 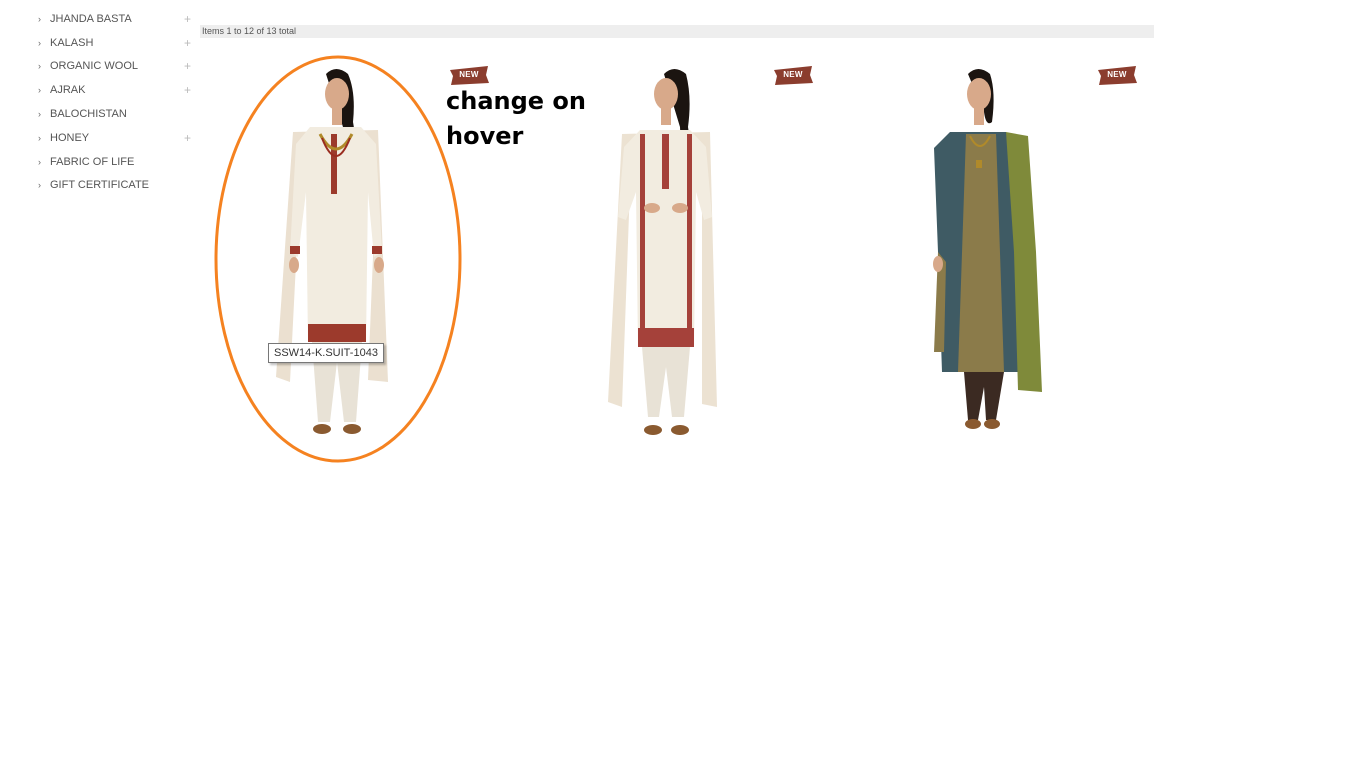 I want to click on sidebar-item-label: FABRIC OF LIFE, so click(x=92, y=162).